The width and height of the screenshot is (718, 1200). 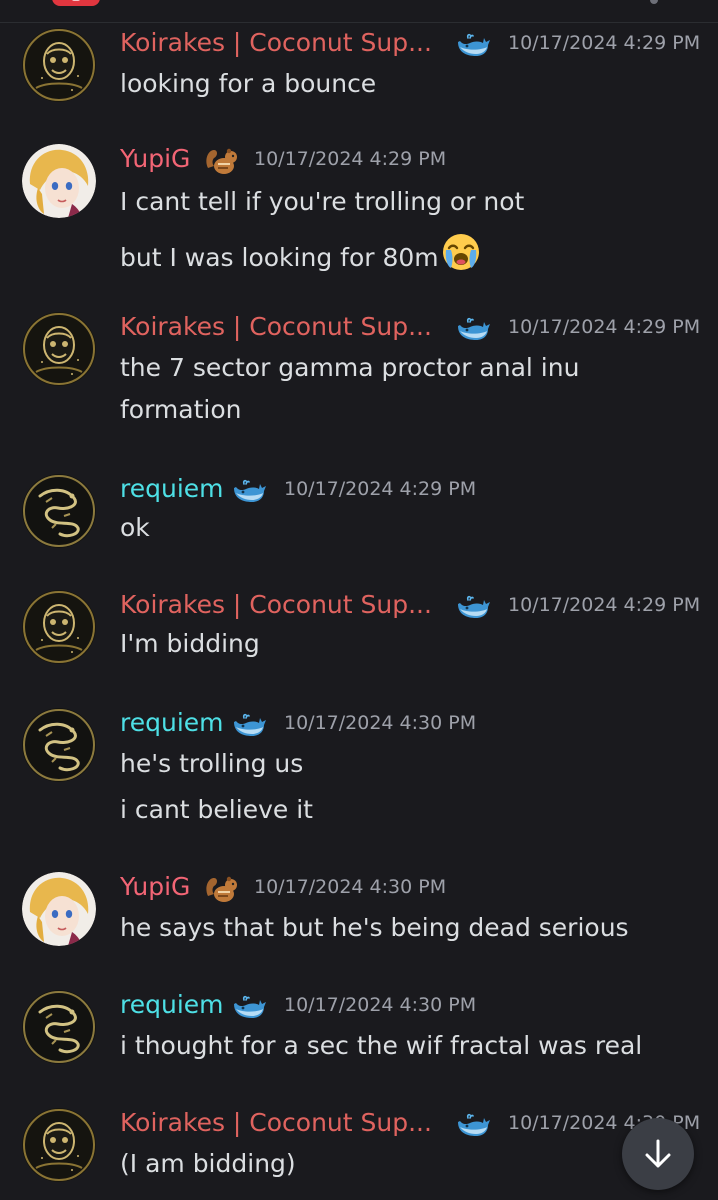 I want to click on loudly-crying-face-icon, so click(x=461, y=252).